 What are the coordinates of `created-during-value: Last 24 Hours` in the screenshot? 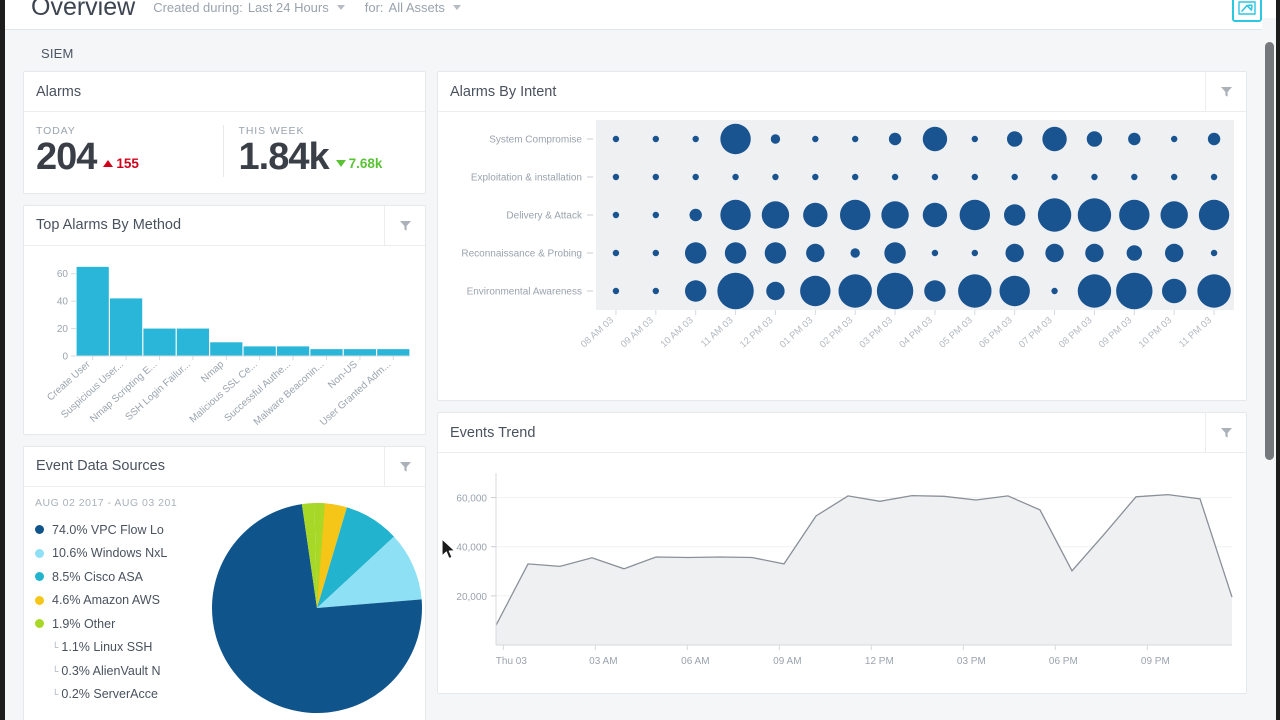 It's located at (288, 7).